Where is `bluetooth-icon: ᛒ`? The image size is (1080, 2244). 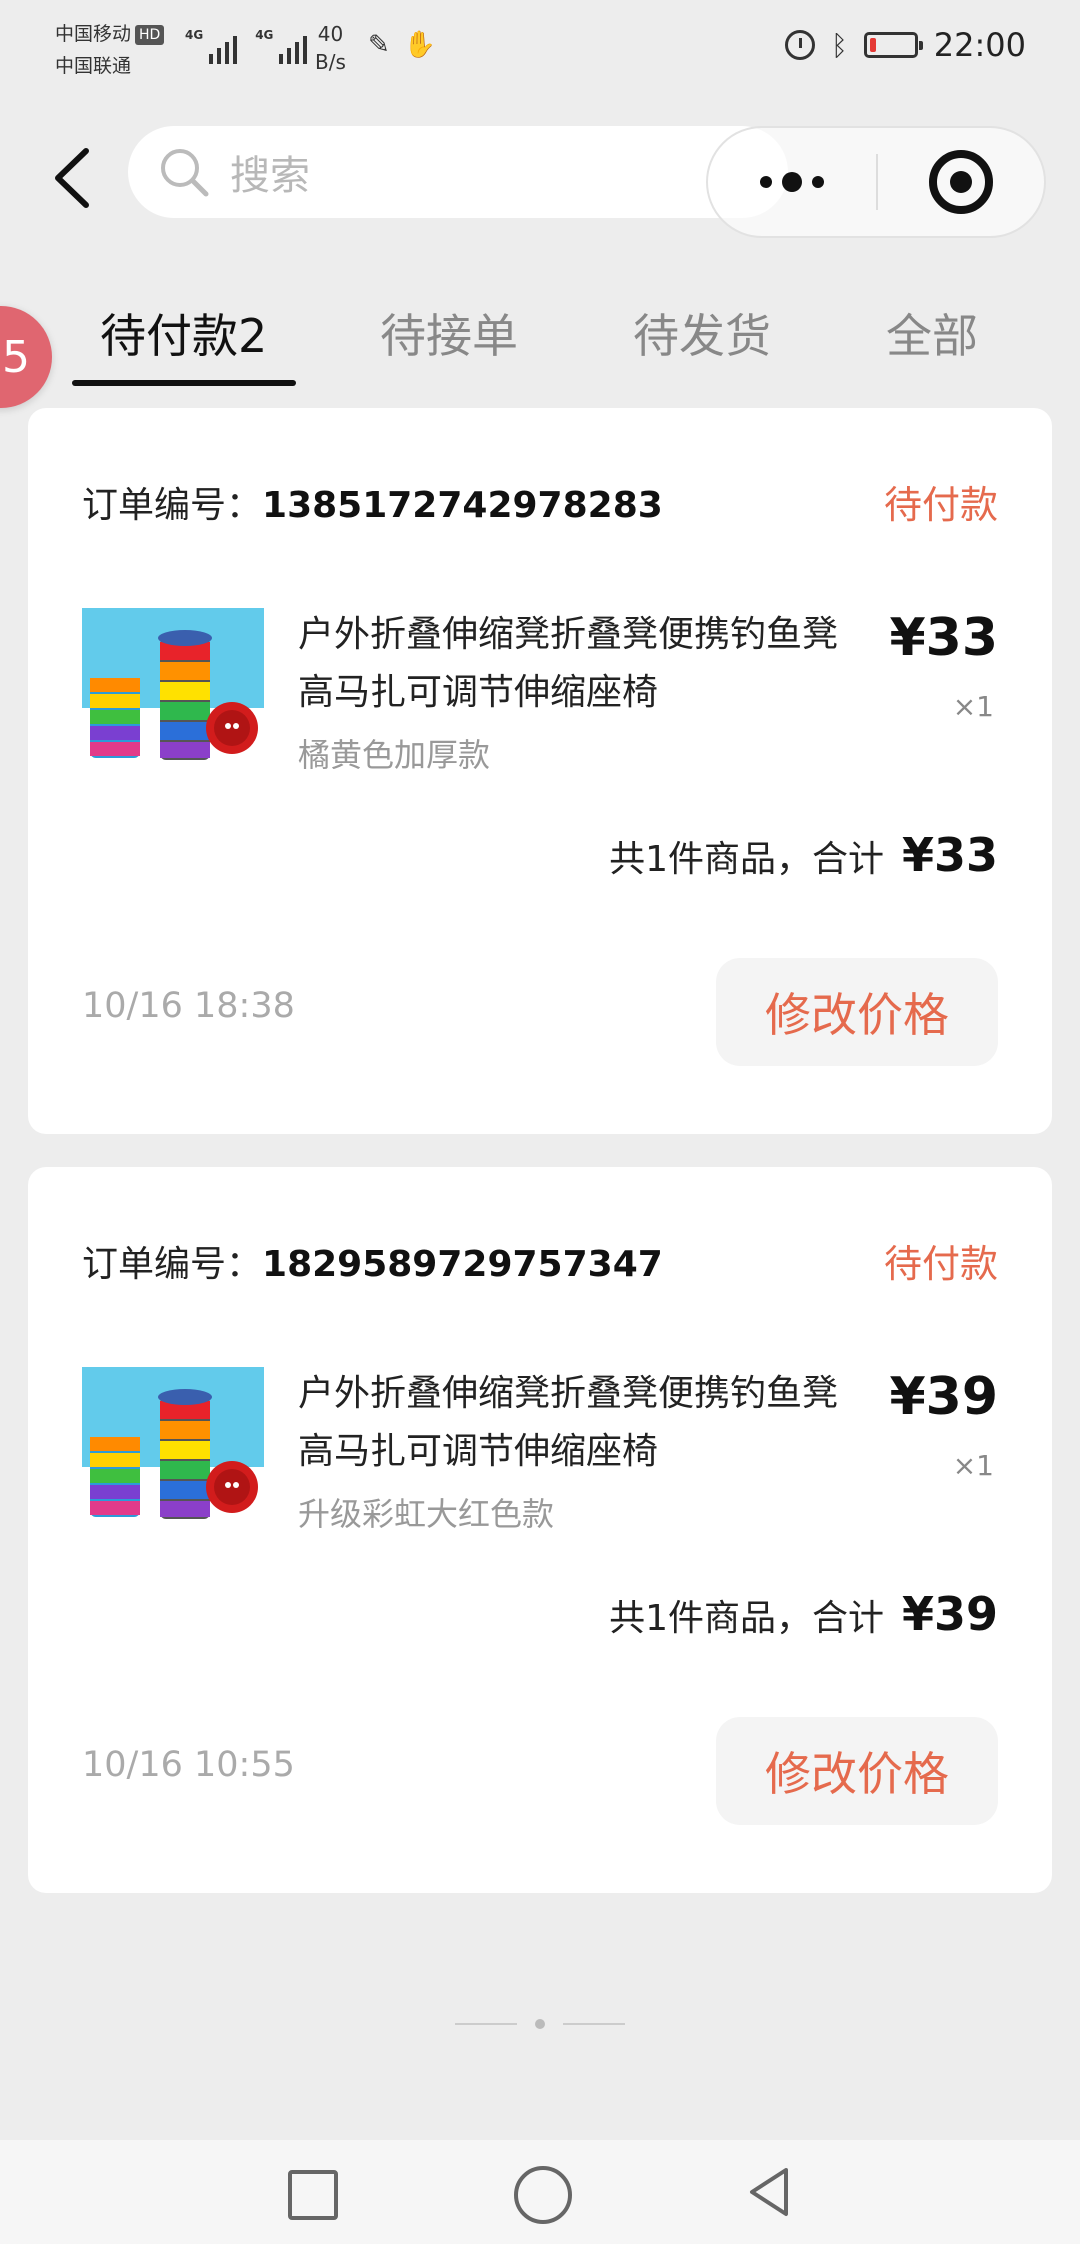 bluetooth-icon: ᛒ is located at coordinates (839, 45).